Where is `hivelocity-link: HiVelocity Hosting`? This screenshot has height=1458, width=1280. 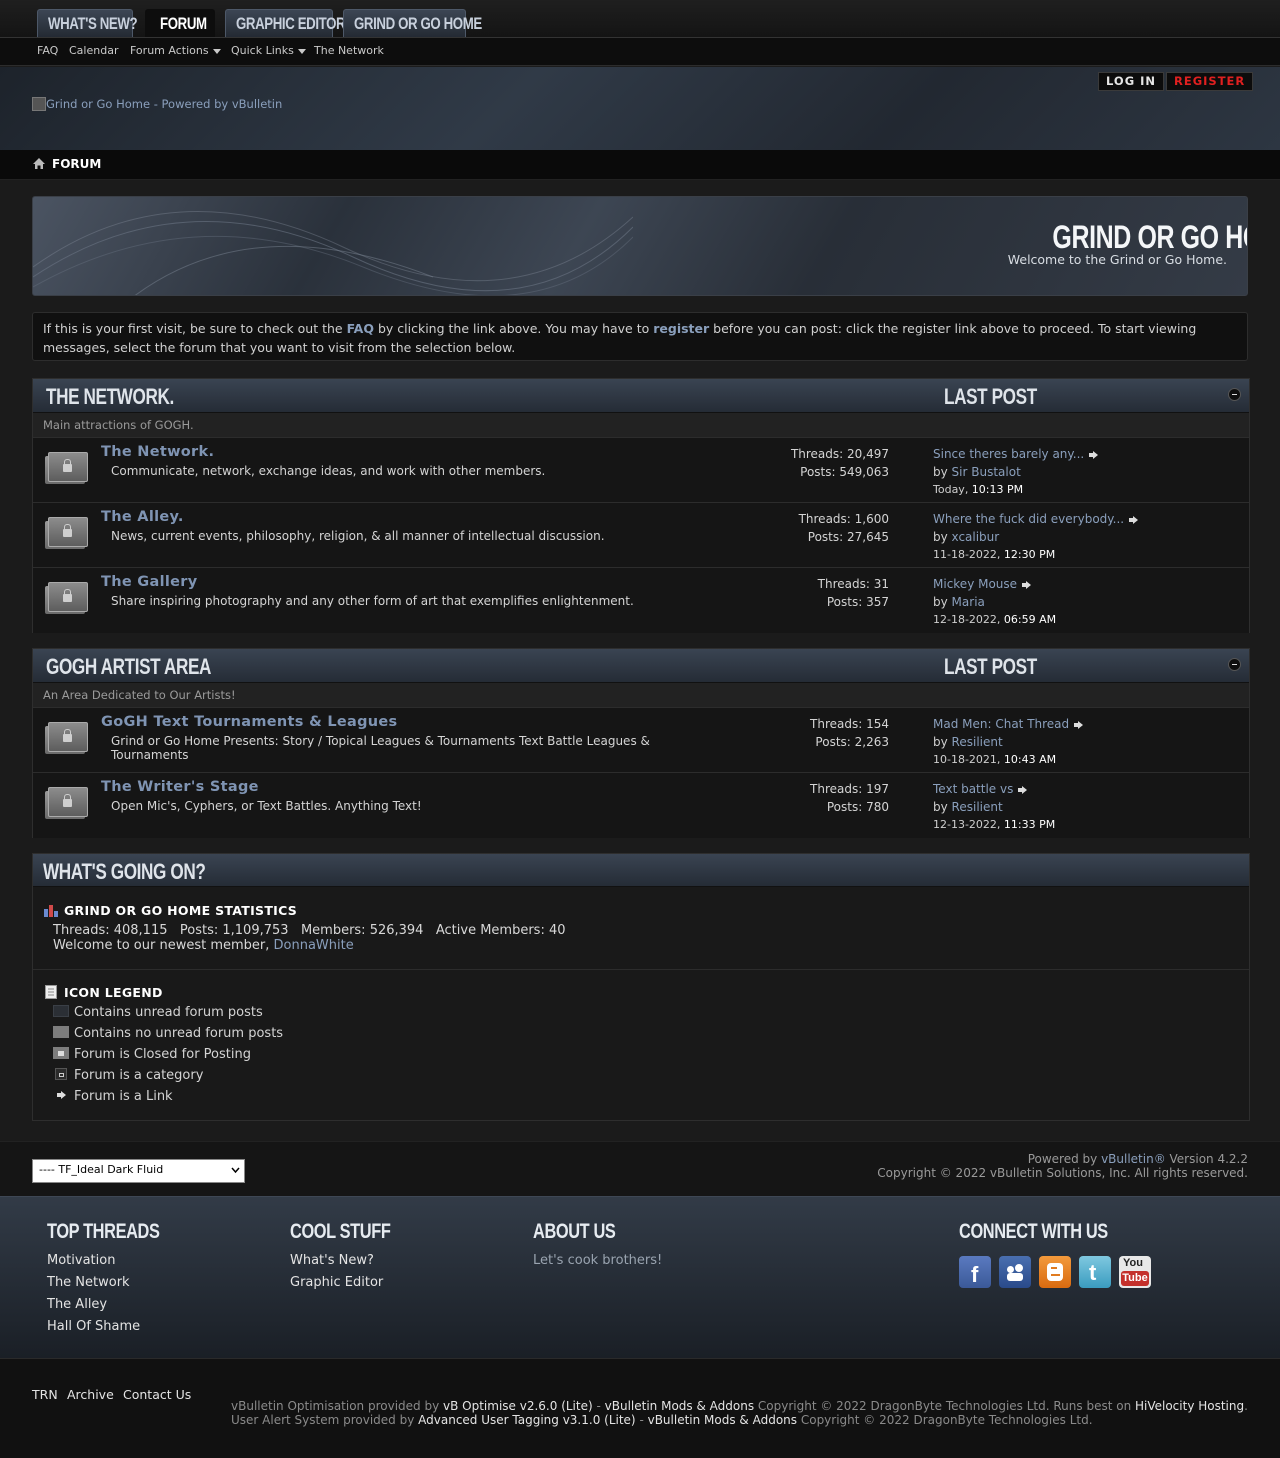
hivelocity-link: HiVelocity Hosting is located at coordinates (1189, 1406).